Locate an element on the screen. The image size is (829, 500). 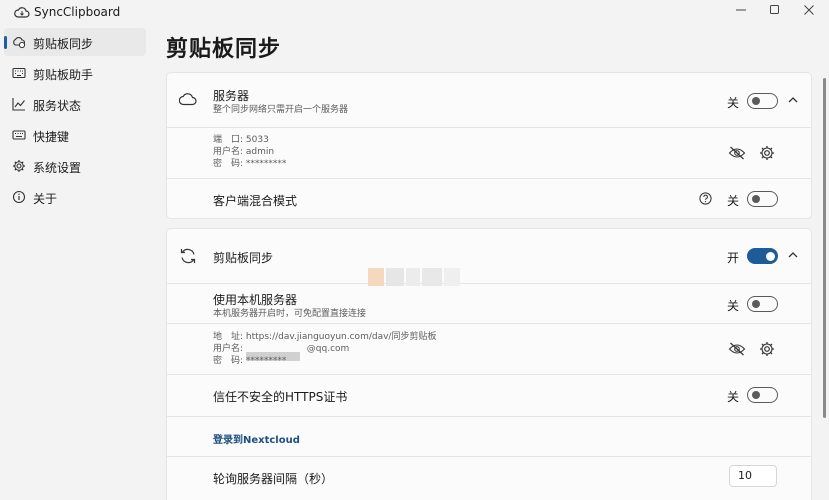
server-password: 密 码: ********* is located at coordinates (250, 164).